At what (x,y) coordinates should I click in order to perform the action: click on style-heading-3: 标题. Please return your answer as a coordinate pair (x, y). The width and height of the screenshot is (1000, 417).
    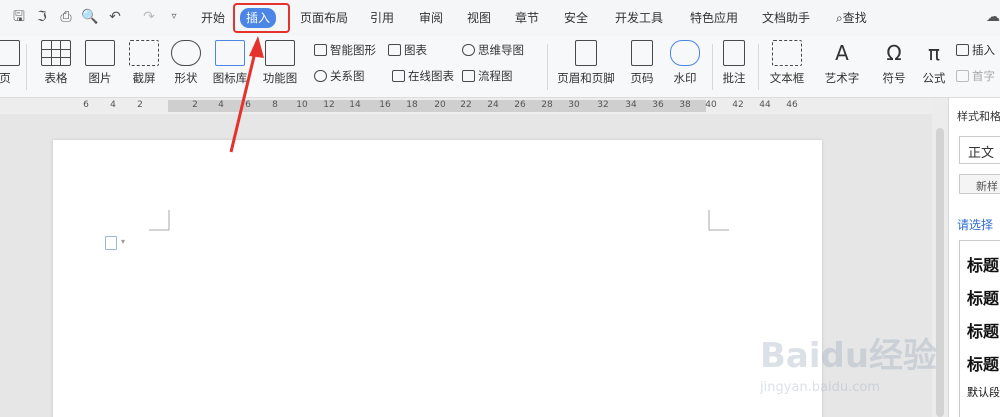
    Looking at the image, I should click on (983, 330).